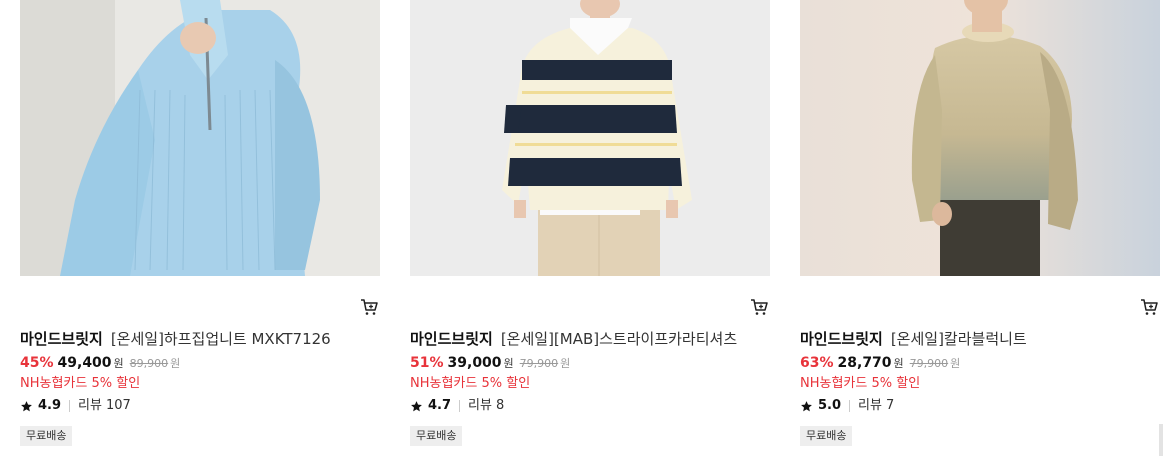 The width and height of the screenshot is (1163, 456). What do you see at coordinates (590, 406) in the screenshot?
I see `rating-row: 4.7 리뷰 8` at bounding box center [590, 406].